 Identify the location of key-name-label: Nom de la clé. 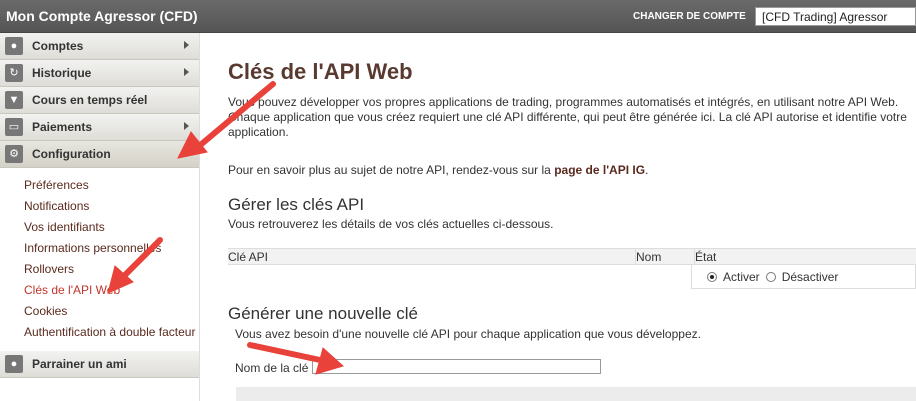
(272, 368).